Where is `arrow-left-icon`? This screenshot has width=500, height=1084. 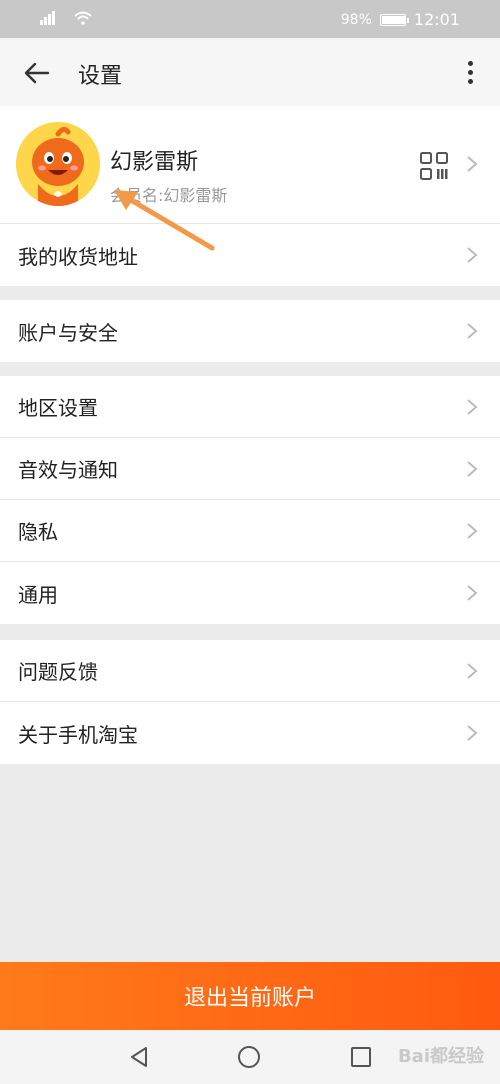 arrow-left-icon is located at coordinates (37, 73).